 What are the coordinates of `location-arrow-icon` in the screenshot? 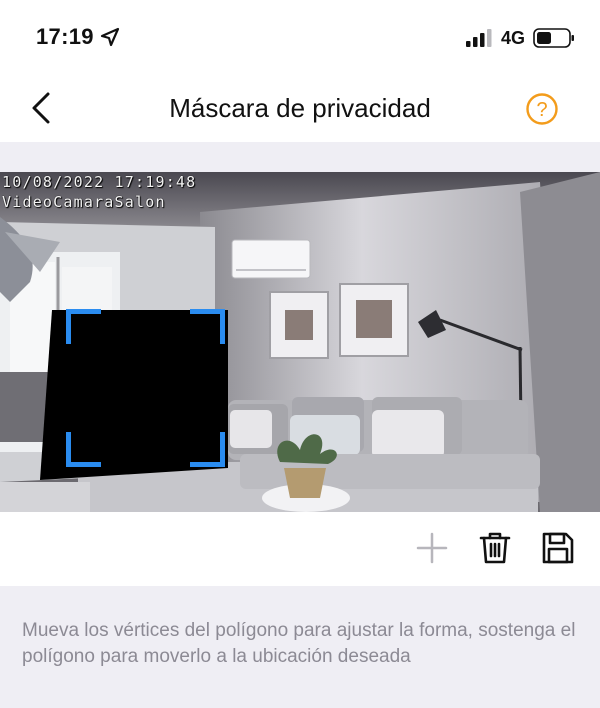 It's located at (110, 37).